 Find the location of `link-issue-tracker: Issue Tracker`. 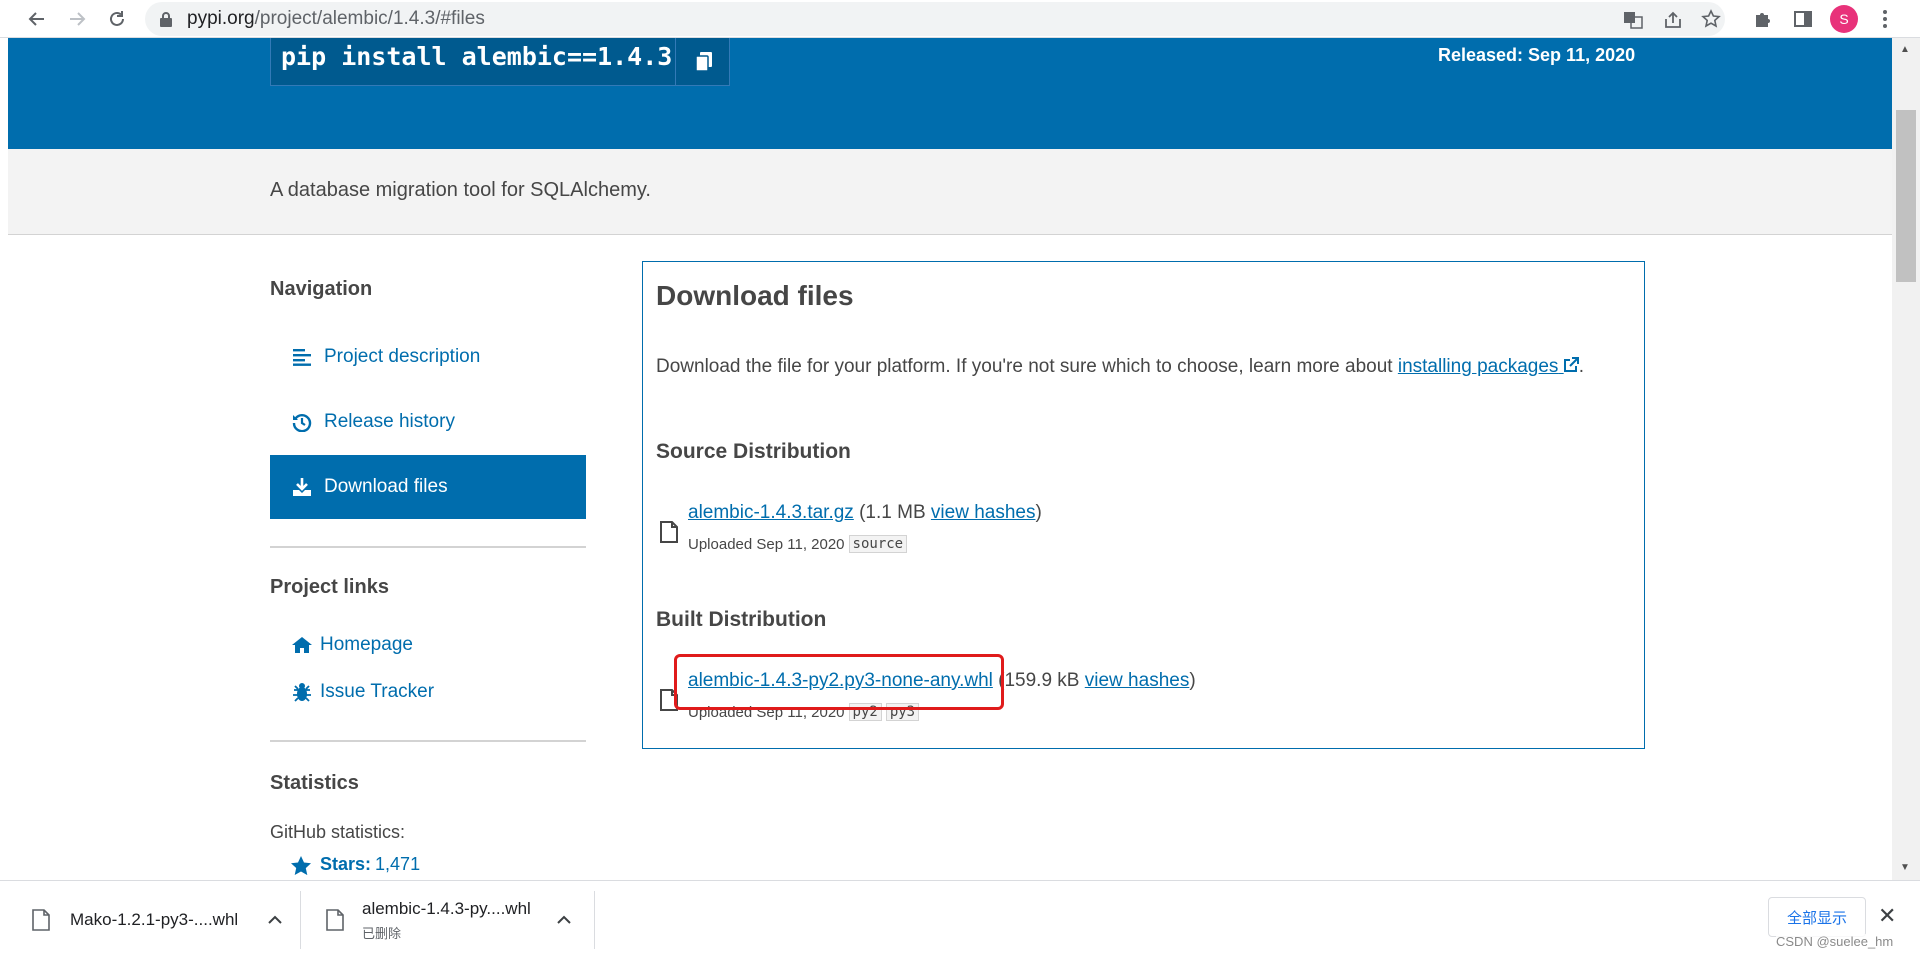

link-issue-tracker: Issue Tracker is located at coordinates (362, 692).